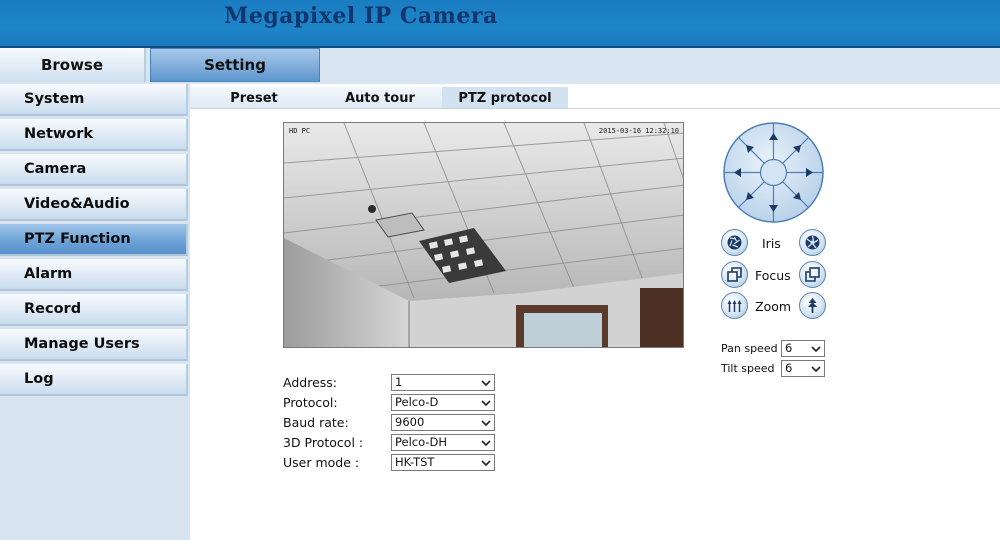 The width and height of the screenshot is (1000, 540). I want to click on focus-row: Focus, so click(774, 275).